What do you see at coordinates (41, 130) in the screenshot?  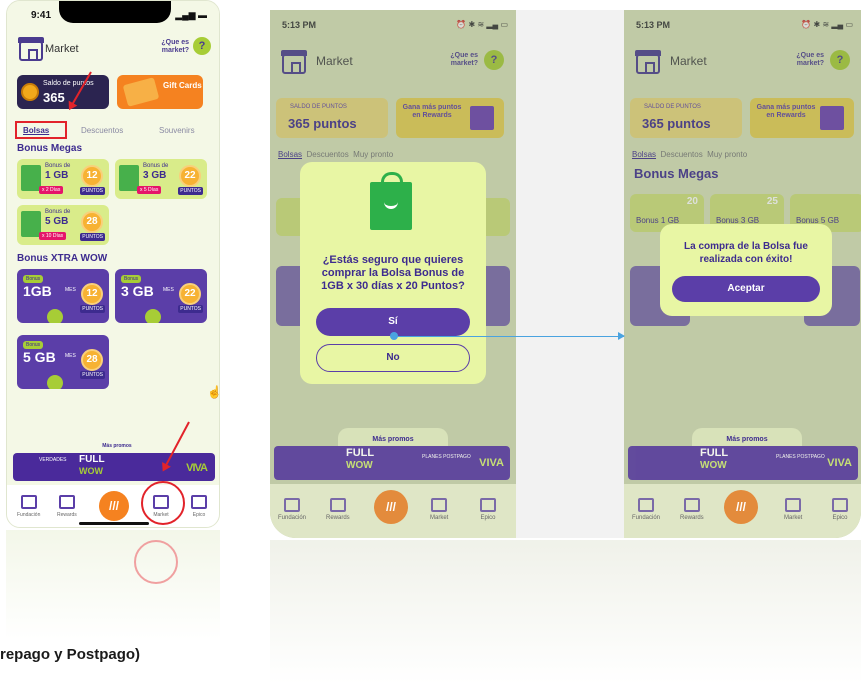 I see `highlight-bolsas-box` at bounding box center [41, 130].